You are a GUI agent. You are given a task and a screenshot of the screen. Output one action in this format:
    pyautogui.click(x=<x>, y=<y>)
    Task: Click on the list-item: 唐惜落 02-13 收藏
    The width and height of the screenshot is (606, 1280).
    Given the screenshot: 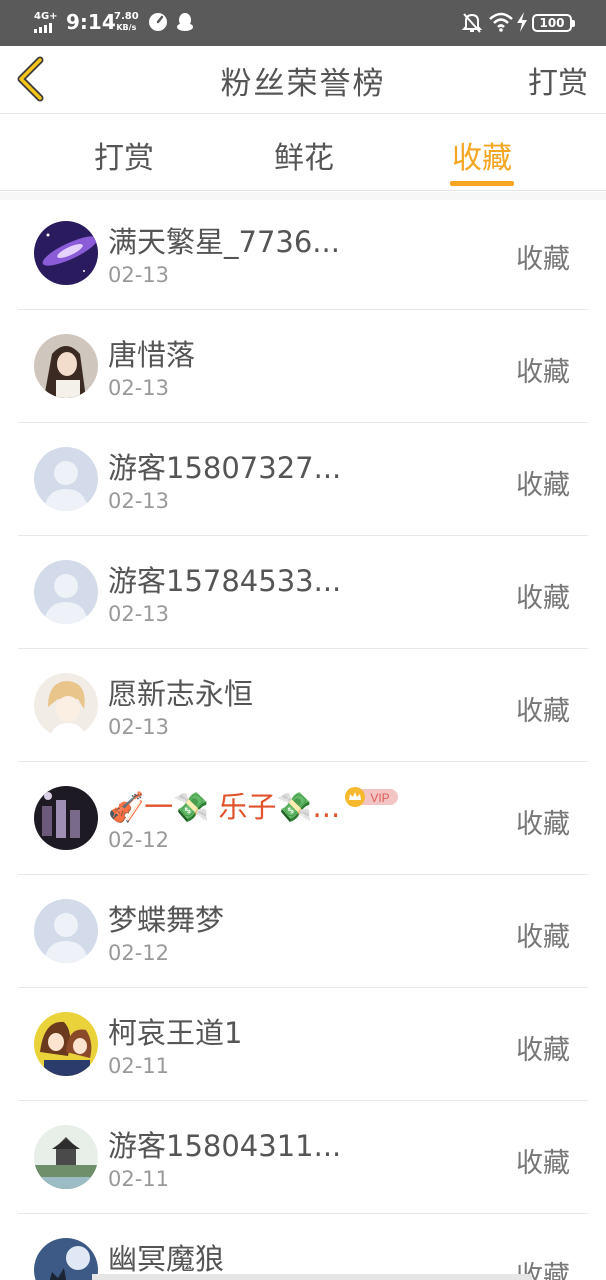 What is the action you would take?
    pyautogui.click(x=303, y=366)
    